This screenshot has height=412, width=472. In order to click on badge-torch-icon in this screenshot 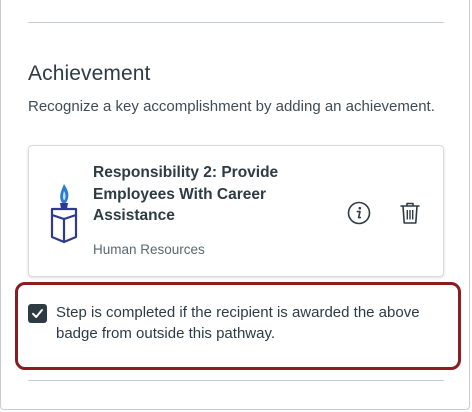, I will do `click(64, 213)`.